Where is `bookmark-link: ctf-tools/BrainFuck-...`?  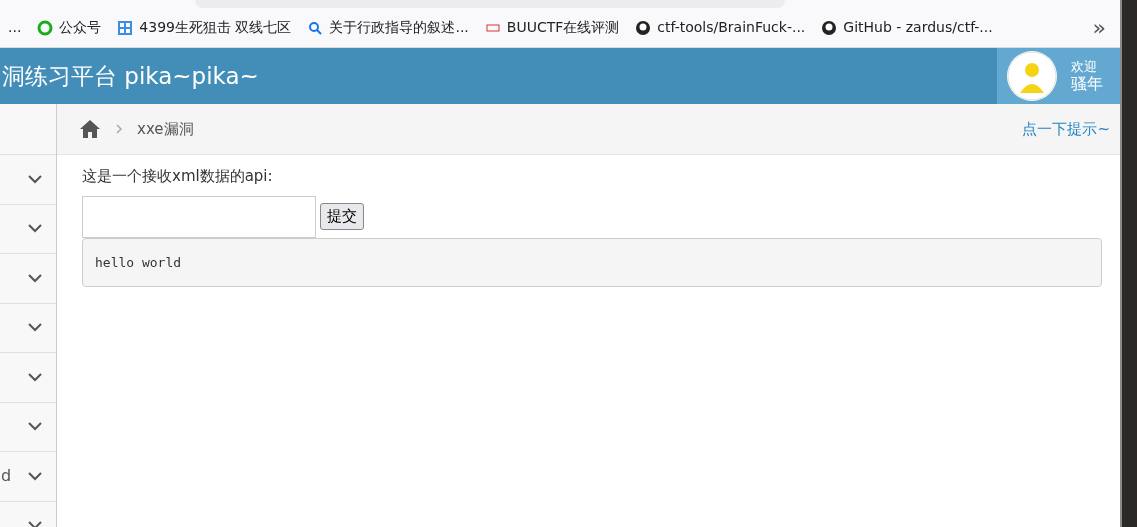
bookmark-link: ctf-tools/BrainFuck-... is located at coordinates (731, 27).